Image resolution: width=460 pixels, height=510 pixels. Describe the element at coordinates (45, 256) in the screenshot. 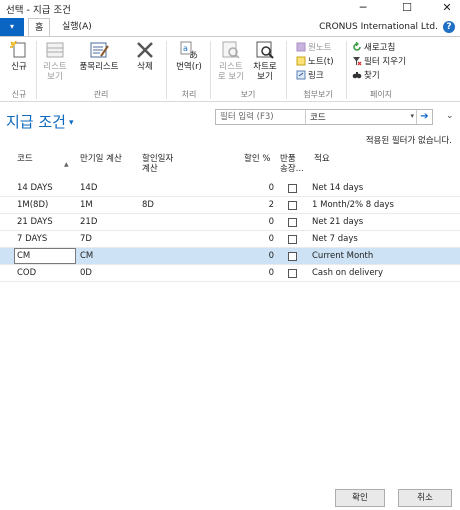

I see `cell-code-editing: CM` at that location.